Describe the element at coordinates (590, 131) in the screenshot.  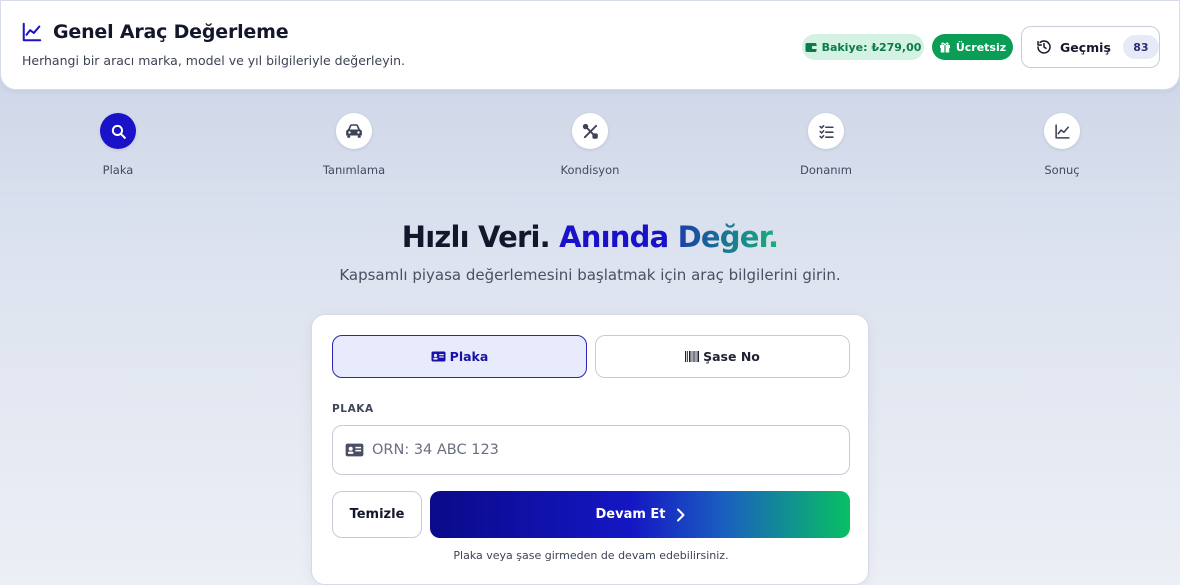
I see `tools-icon` at that location.